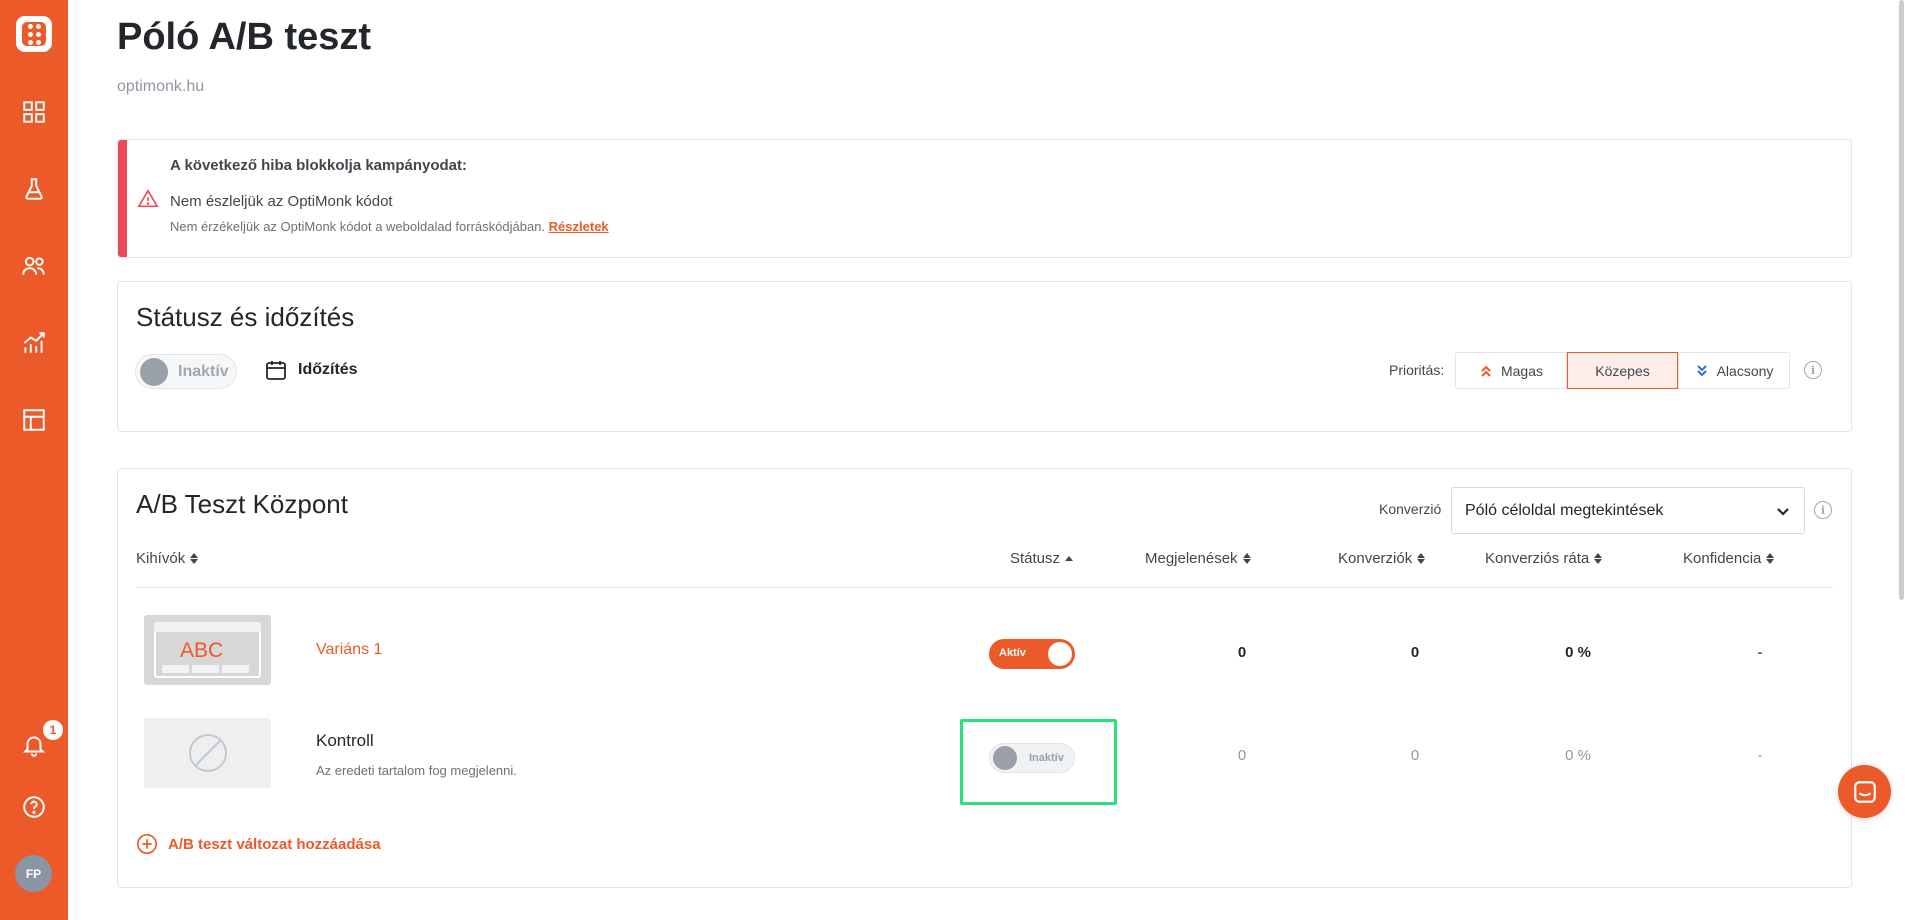  I want to click on scrollbar-thumb, so click(1901, 300).